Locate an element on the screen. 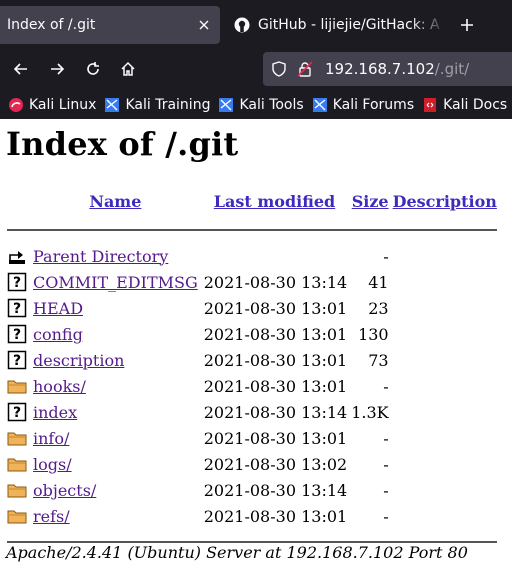 This screenshot has height=584, width=512. name-cell: Parent Directory is located at coordinates (115, 256).